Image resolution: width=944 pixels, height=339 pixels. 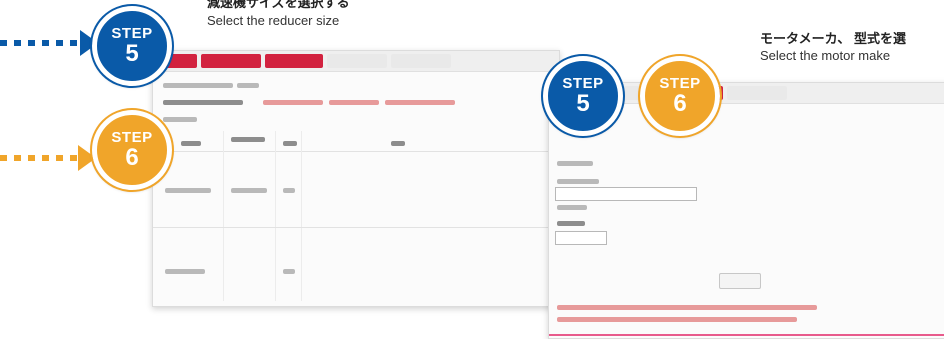 I want to click on step6-caption-en: Select the motor make, so click(x=825, y=55).